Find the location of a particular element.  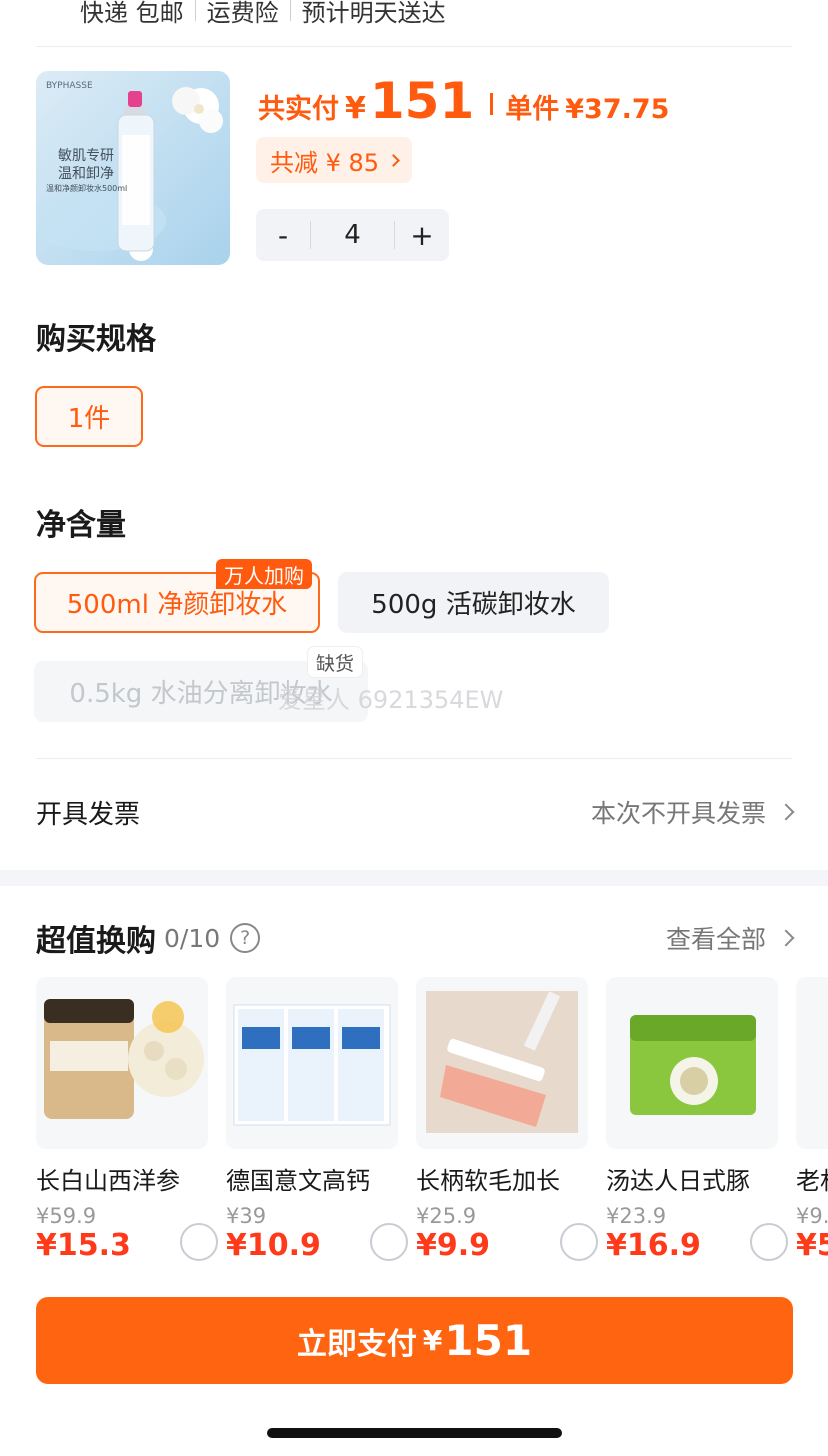

view-all-label: 查看全部 is located at coordinates (715, 939).